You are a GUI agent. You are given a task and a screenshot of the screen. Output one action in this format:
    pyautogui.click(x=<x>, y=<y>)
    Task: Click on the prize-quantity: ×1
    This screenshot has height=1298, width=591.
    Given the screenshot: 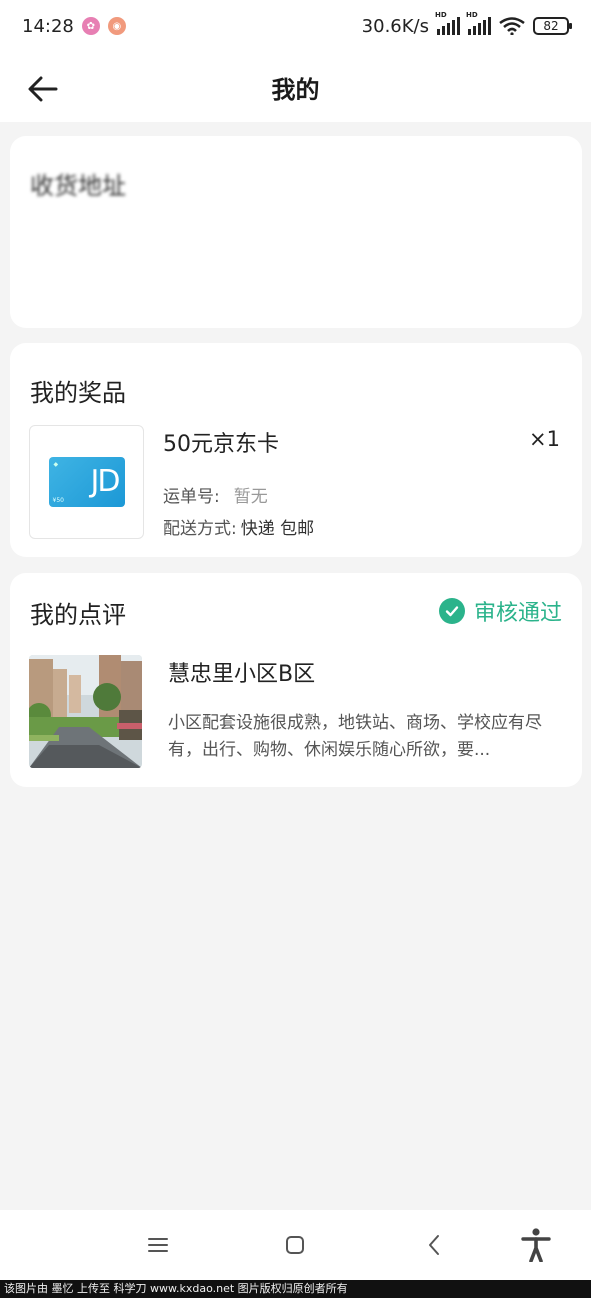 What is the action you would take?
    pyautogui.click(x=544, y=439)
    